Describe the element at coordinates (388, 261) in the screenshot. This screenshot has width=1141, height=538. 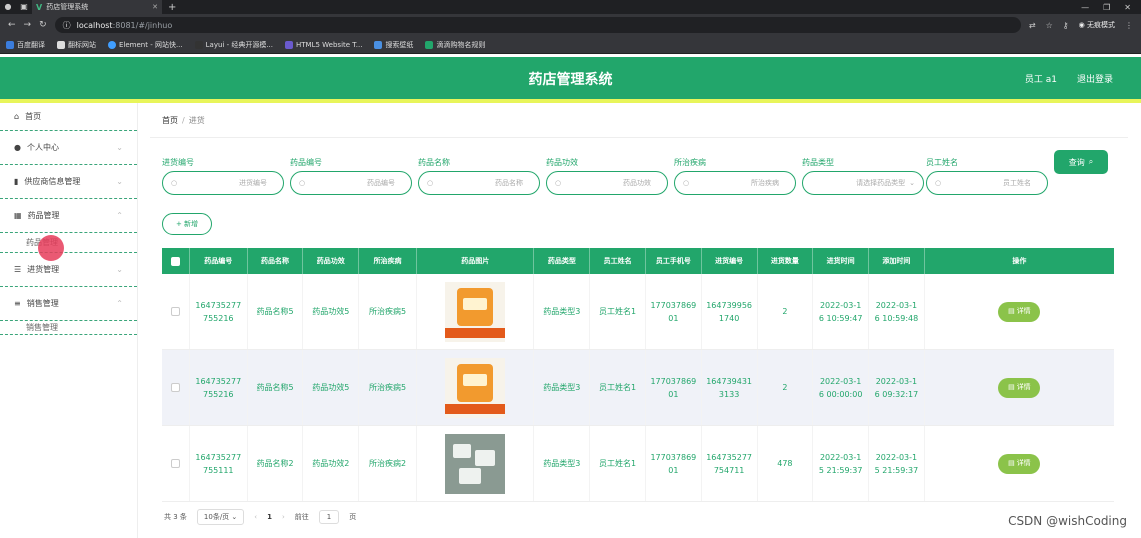
I see `column-header: 所治疾病` at that location.